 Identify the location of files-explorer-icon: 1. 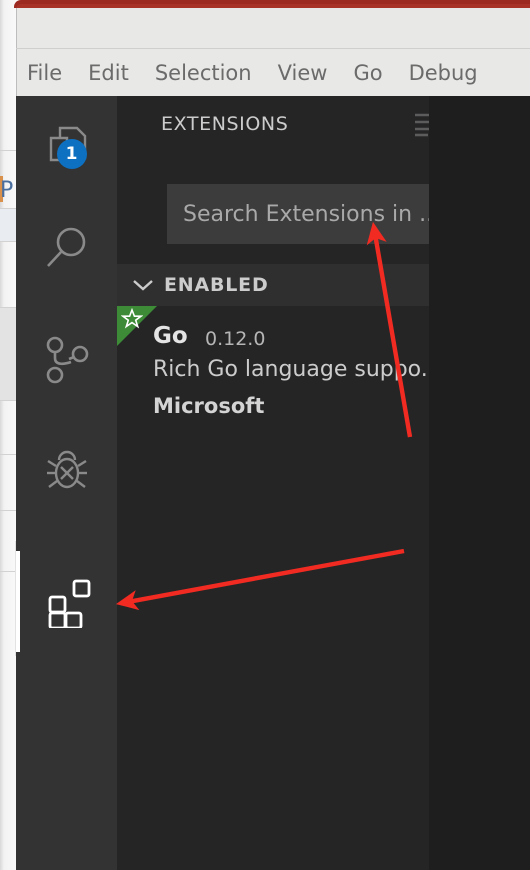
(67, 147).